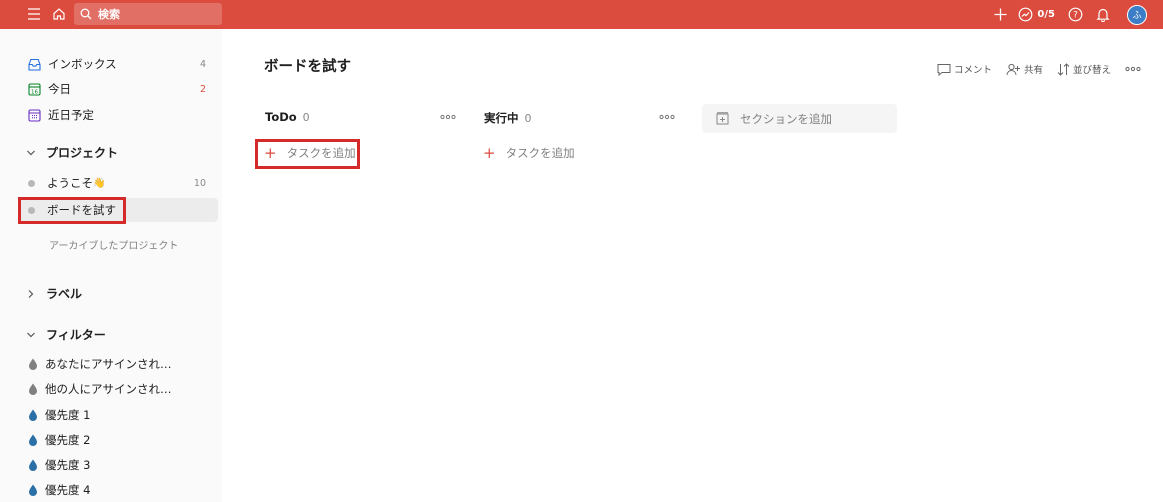 The height and width of the screenshot is (502, 1163). I want to click on project-color-dot, so click(31, 183).